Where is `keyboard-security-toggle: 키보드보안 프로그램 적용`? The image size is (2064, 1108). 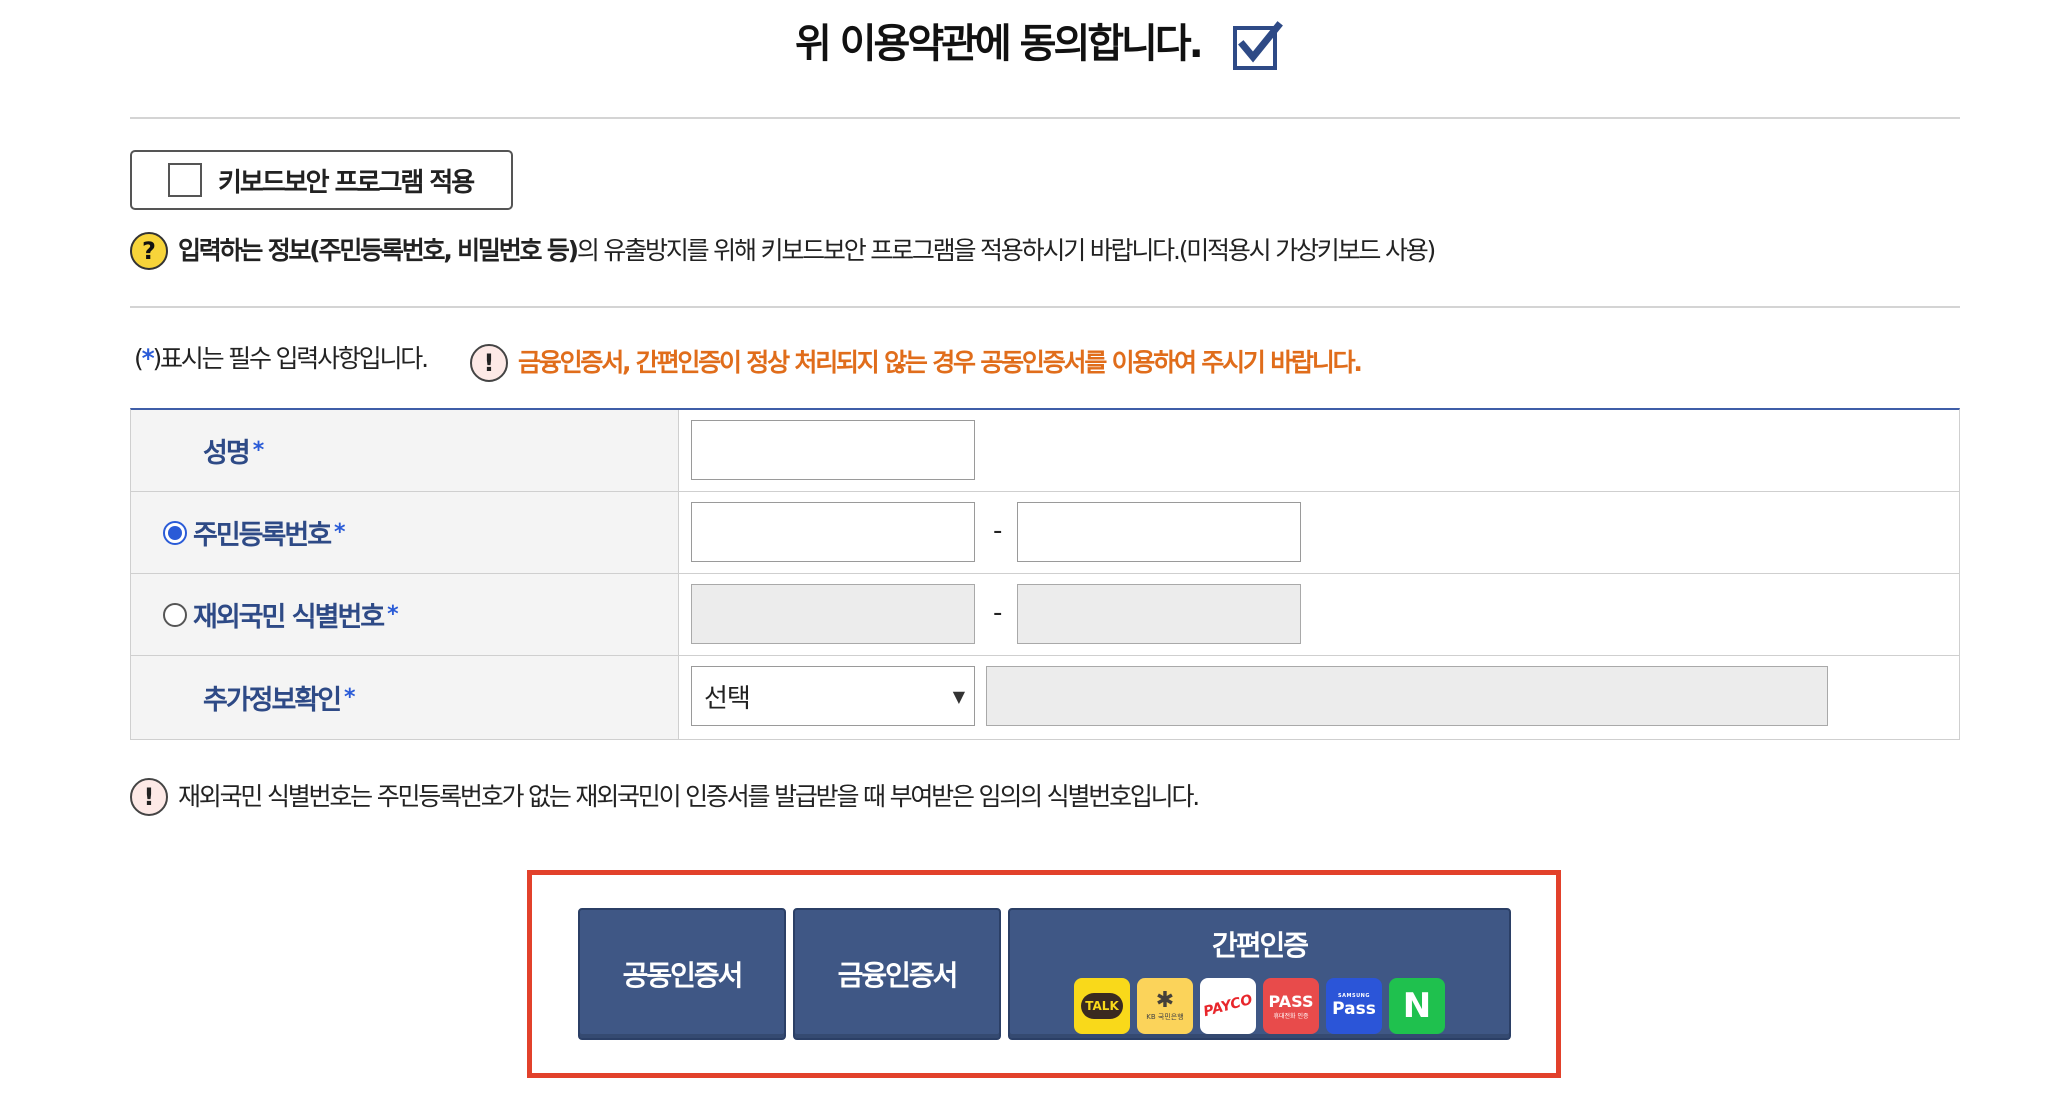 keyboard-security-toggle: 키보드보안 프로그램 적용 is located at coordinates (321, 180).